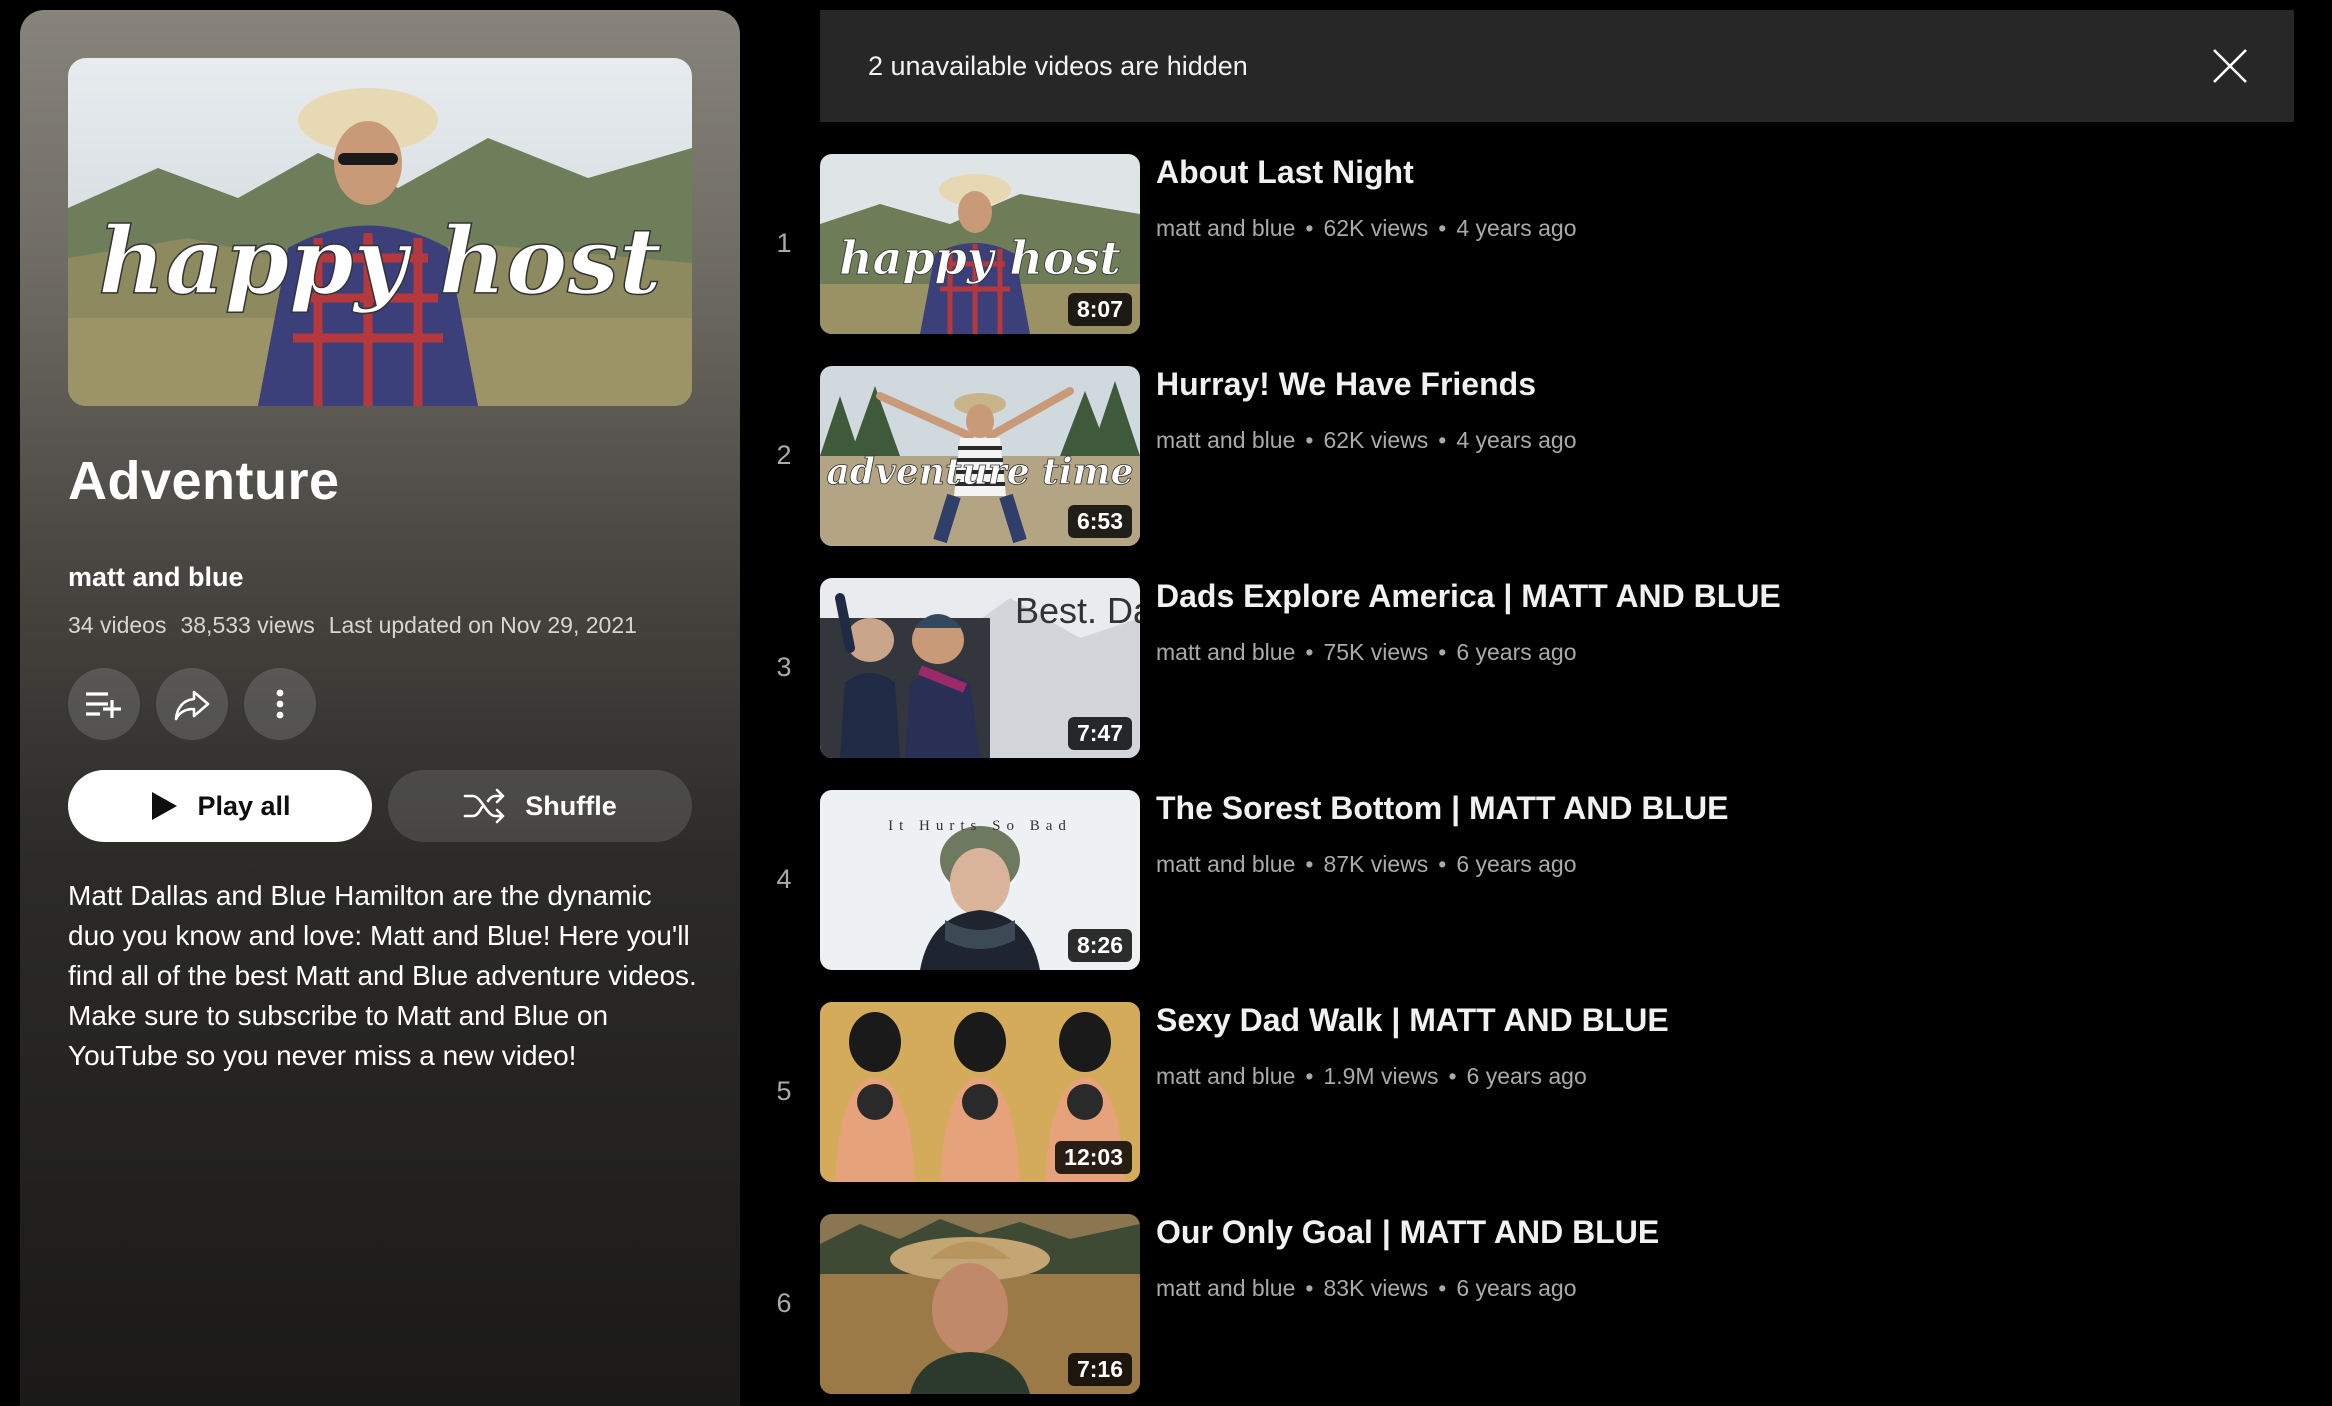  I want to click on video-details: matt and blue • 75K views • 6 years ago, so click(1468, 652).